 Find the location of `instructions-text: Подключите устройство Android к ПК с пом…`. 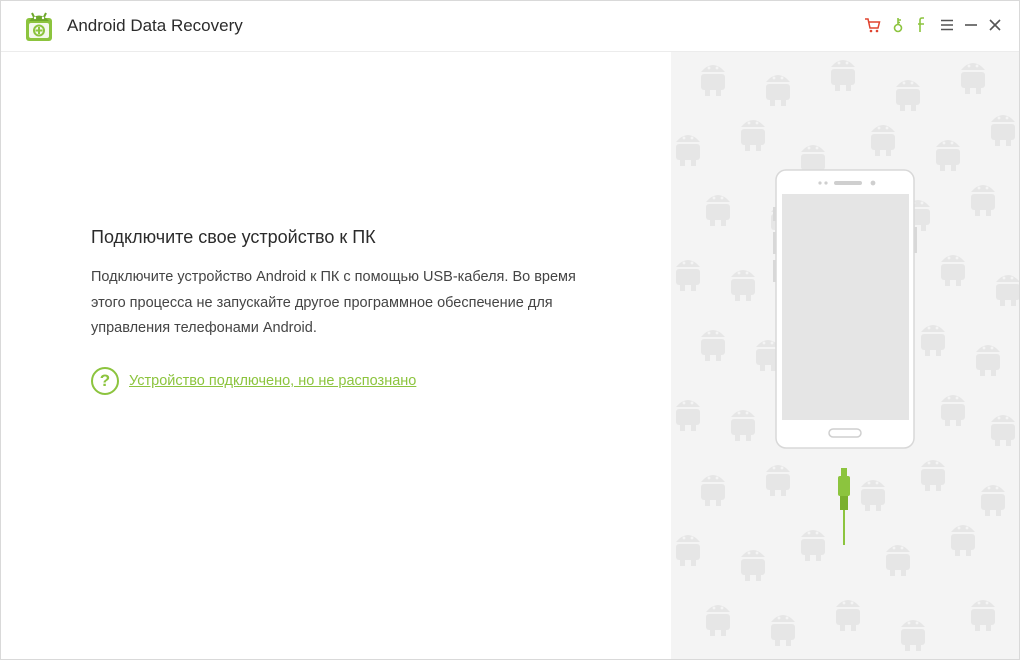

instructions-text: Подключите устройство Android к ПК с пом… is located at coordinates (356, 303).